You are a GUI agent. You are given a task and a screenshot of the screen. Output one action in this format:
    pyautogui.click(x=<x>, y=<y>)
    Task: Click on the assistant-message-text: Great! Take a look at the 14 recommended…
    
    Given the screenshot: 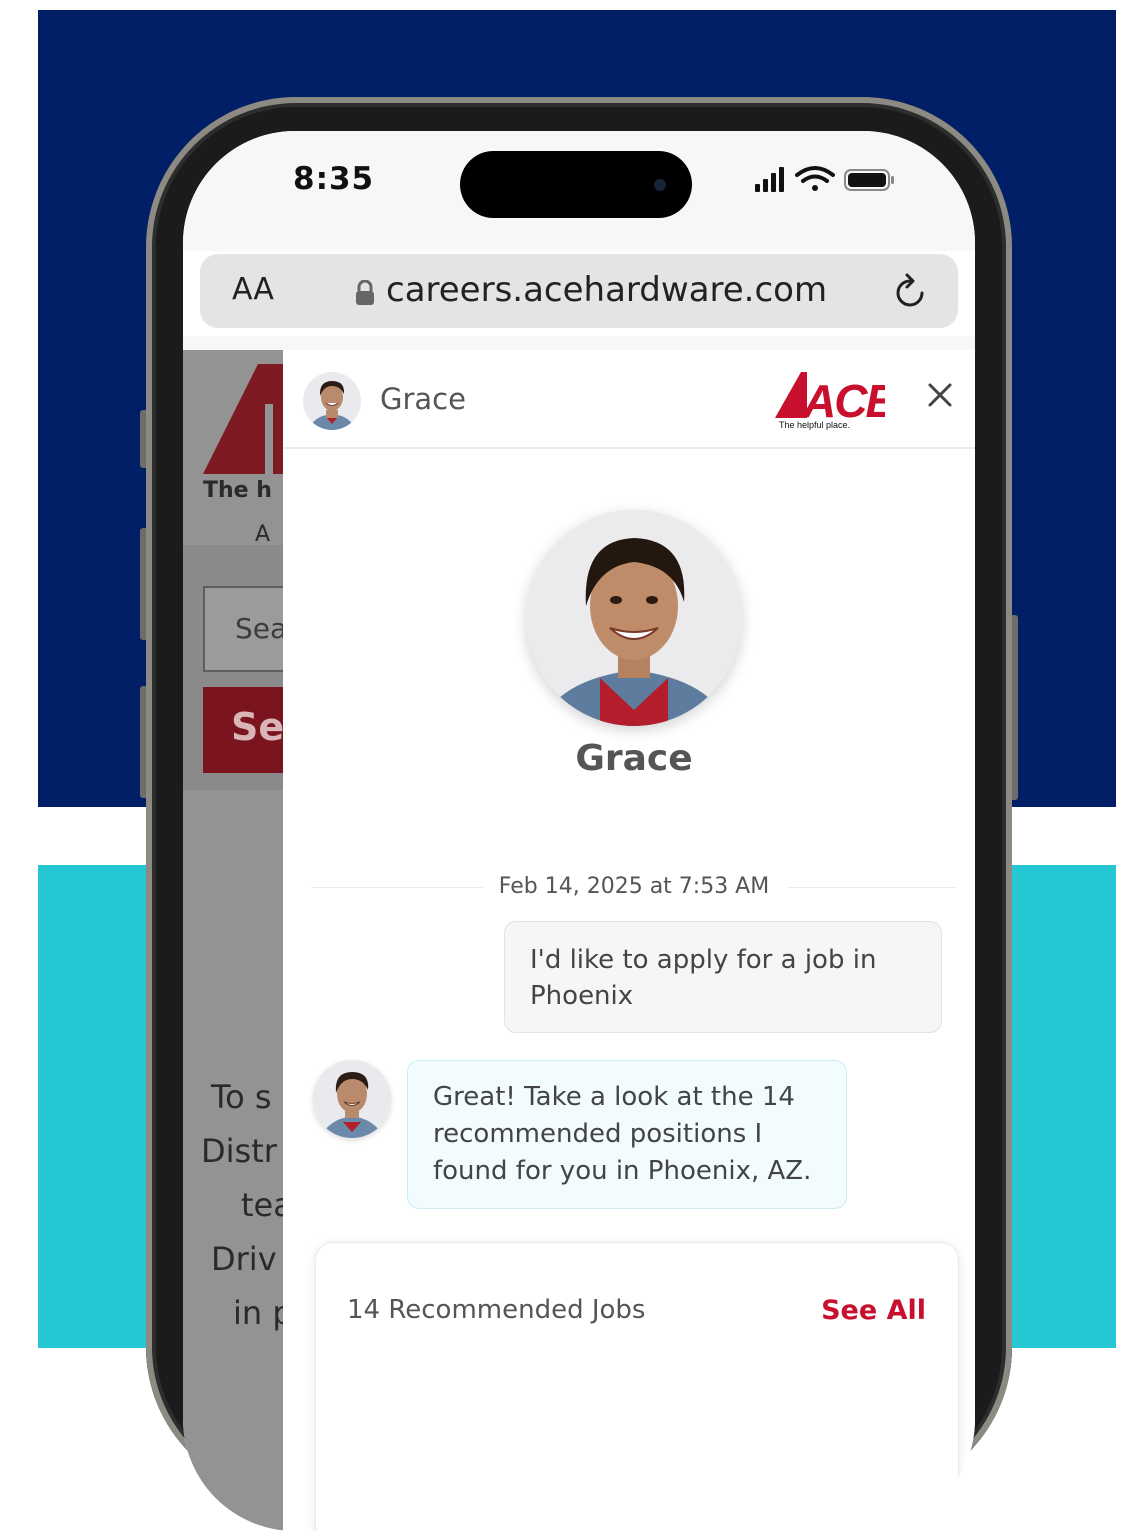 What is the action you would take?
    pyautogui.click(x=622, y=1134)
    